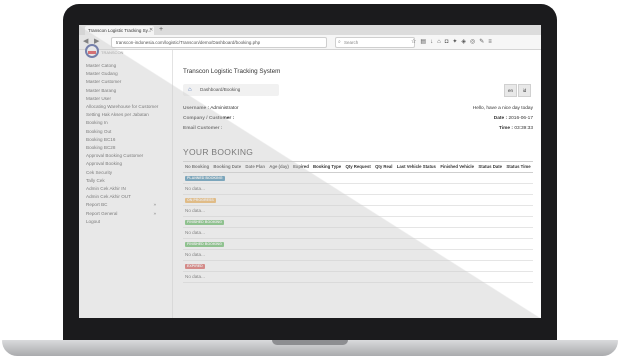 The width and height of the screenshot is (620, 362). Describe the element at coordinates (125, 205) in the screenshot. I see `sidebar-item: Report BC»` at that location.